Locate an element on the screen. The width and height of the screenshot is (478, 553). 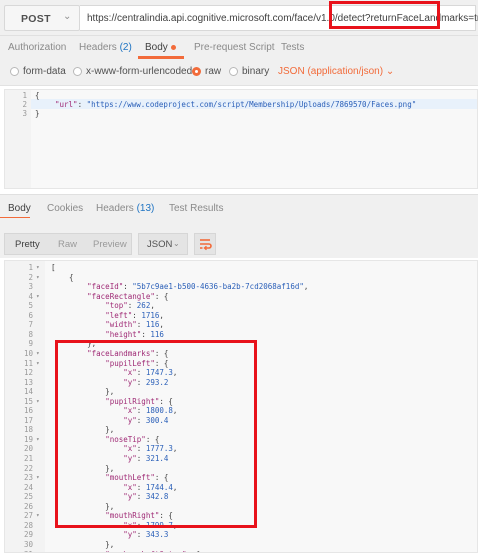
line-number: 29 is located at coordinates (28, 535).